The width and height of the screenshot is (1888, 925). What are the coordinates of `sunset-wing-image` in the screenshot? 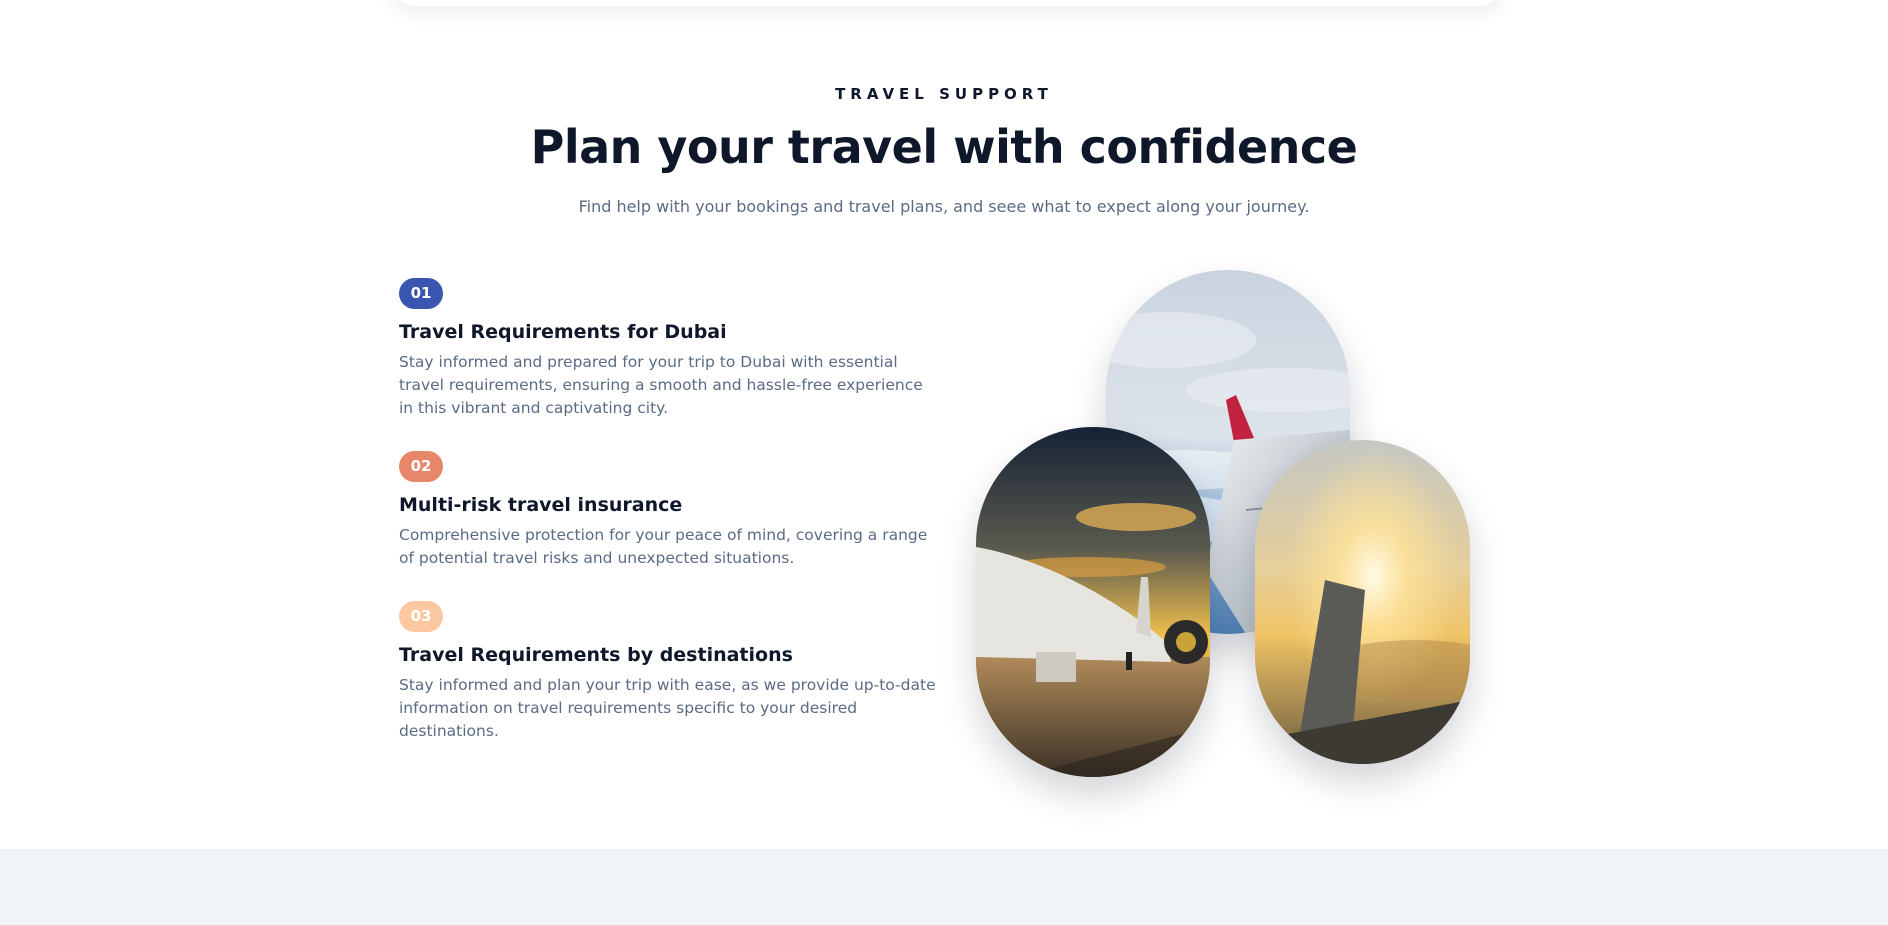 It's located at (1362, 602).